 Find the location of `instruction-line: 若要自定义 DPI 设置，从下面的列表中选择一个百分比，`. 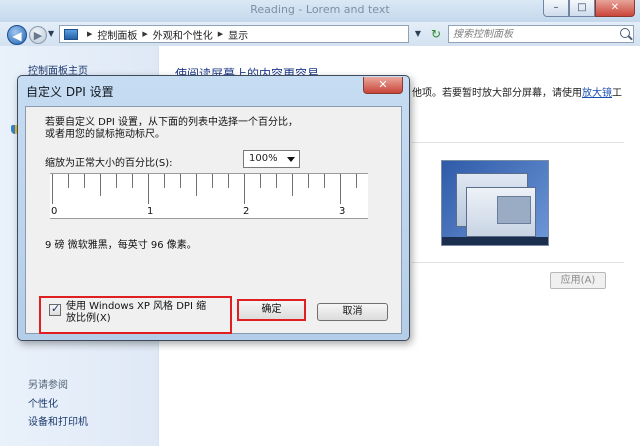

instruction-line: 若要自定义 DPI 设置，从下面的列表中选择一个百分比， is located at coordinates (172, 122).